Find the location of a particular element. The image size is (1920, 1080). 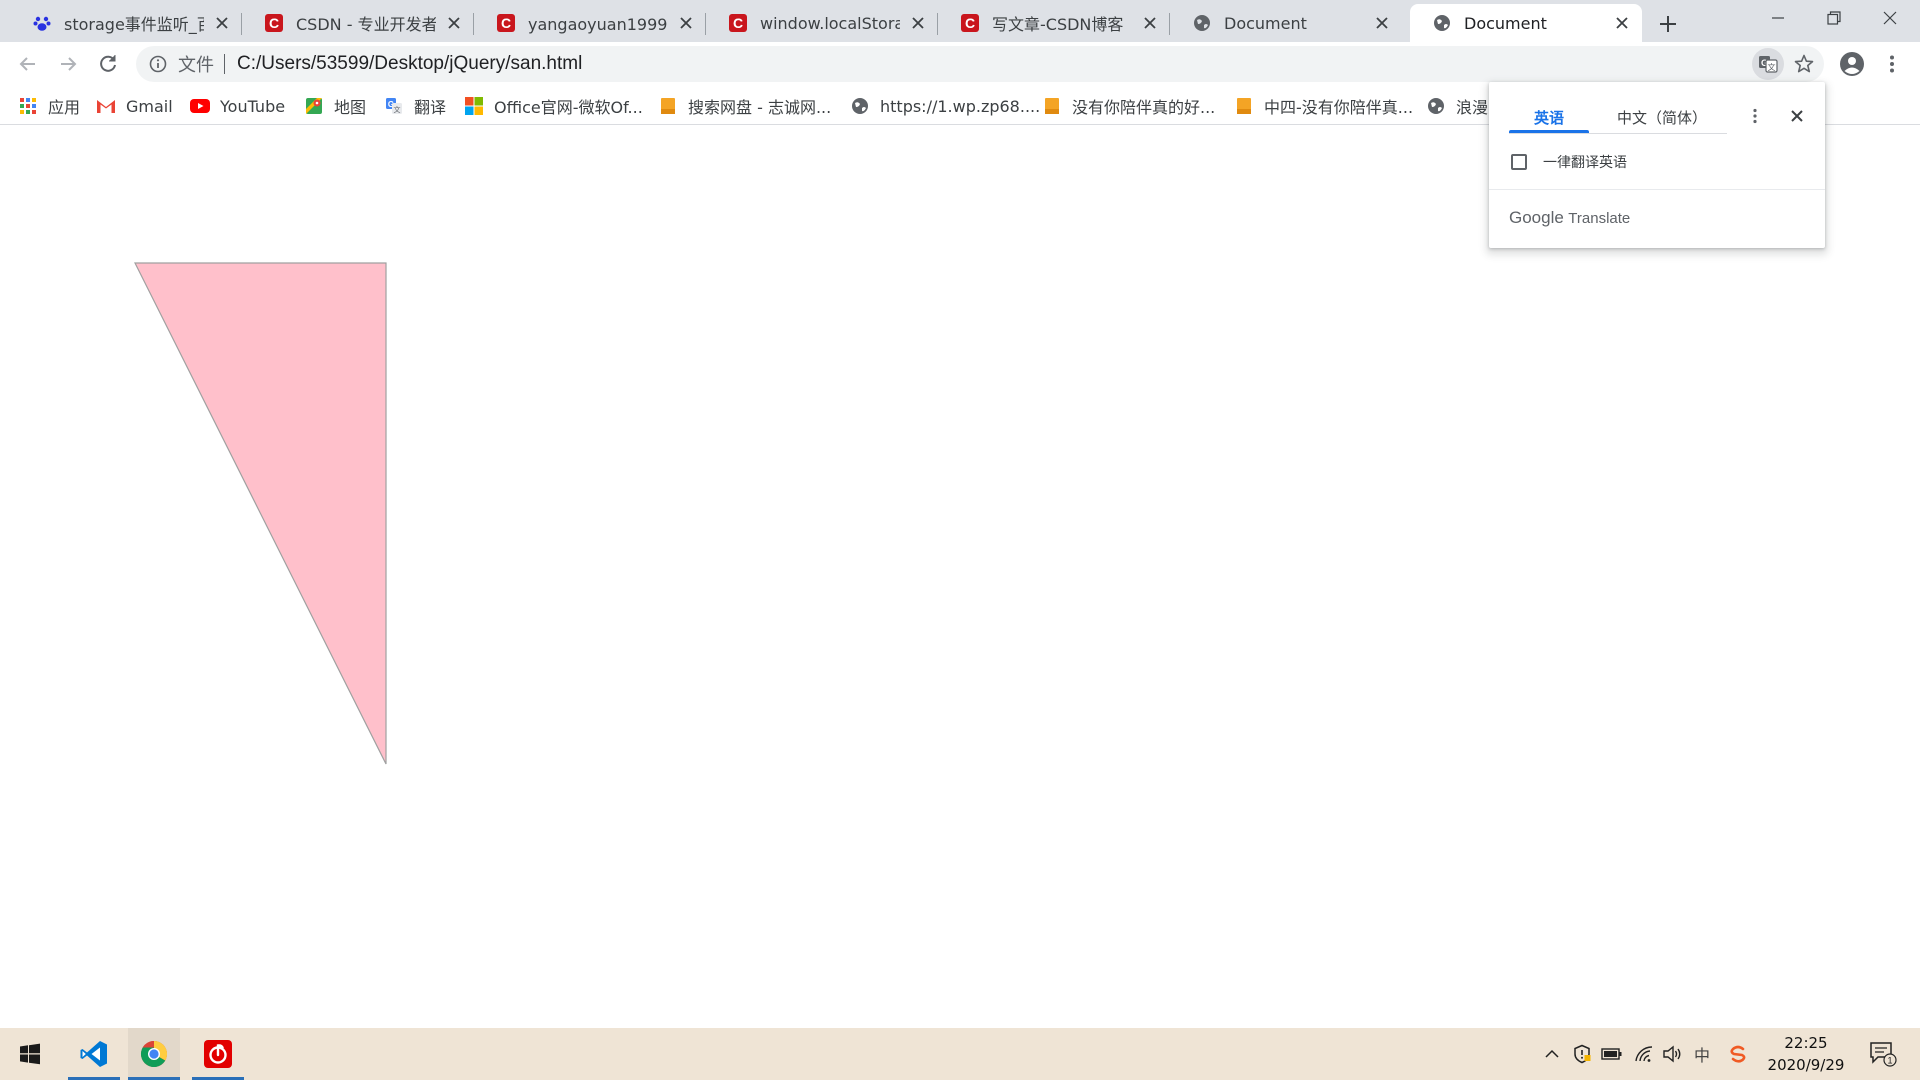

bookmark-label: YouTube is located at coordinates (253, 106).